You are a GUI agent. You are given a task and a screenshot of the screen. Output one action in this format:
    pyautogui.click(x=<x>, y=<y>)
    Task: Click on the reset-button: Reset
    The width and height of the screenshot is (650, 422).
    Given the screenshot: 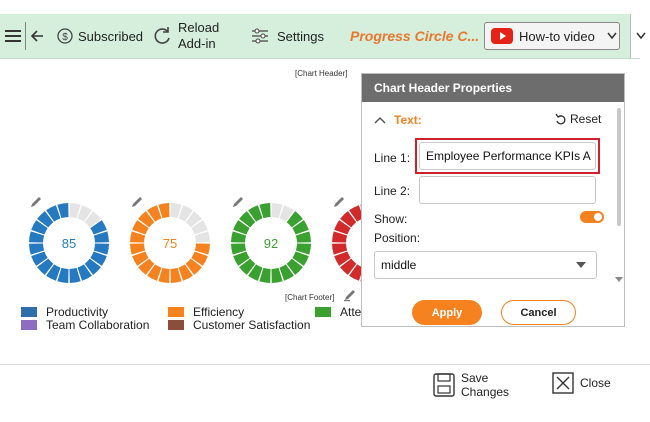 What is the action you would take?
    pyautogui.click(x=578, y=119)
    